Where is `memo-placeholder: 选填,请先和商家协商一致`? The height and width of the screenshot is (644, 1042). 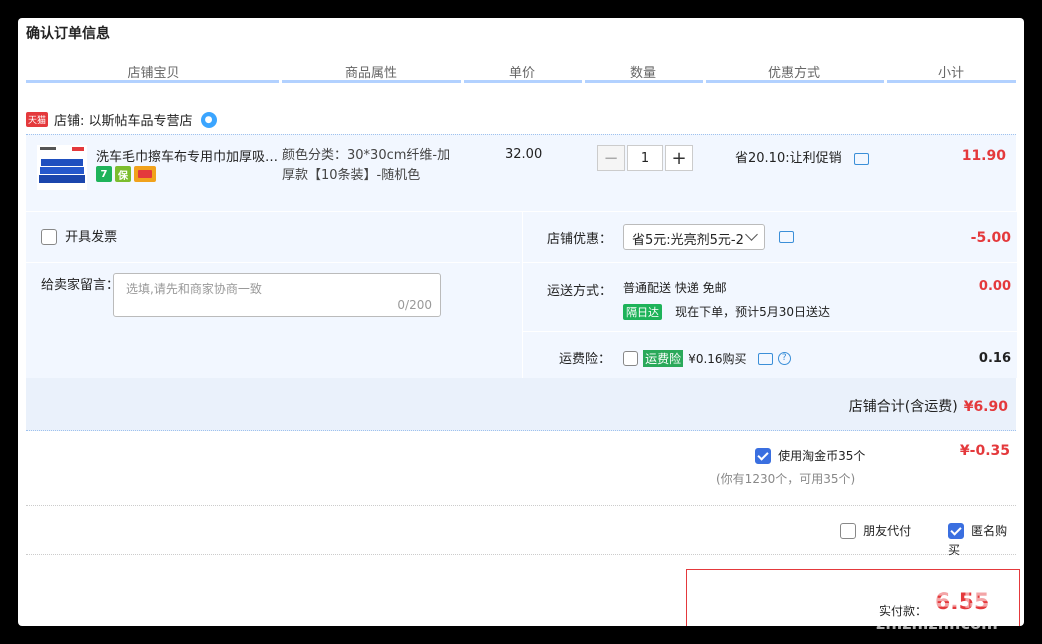
memo-placeholder: 选填,请先和商家协商一致 is located at coordinates (194, 289).